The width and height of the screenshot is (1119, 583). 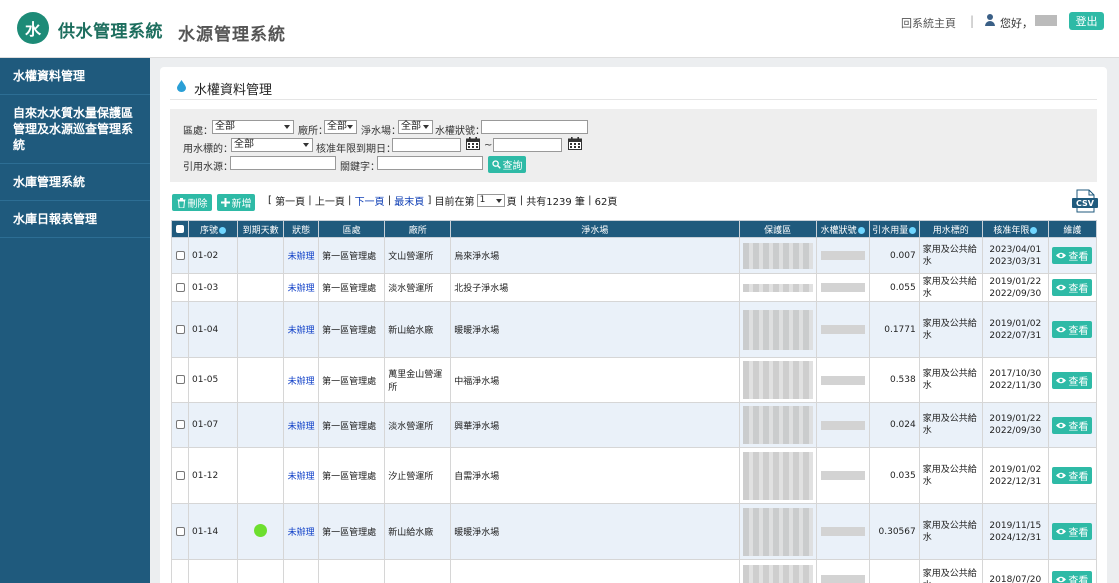 I want to click on next-page-link: 下一頁, so click(x=370, y=200).